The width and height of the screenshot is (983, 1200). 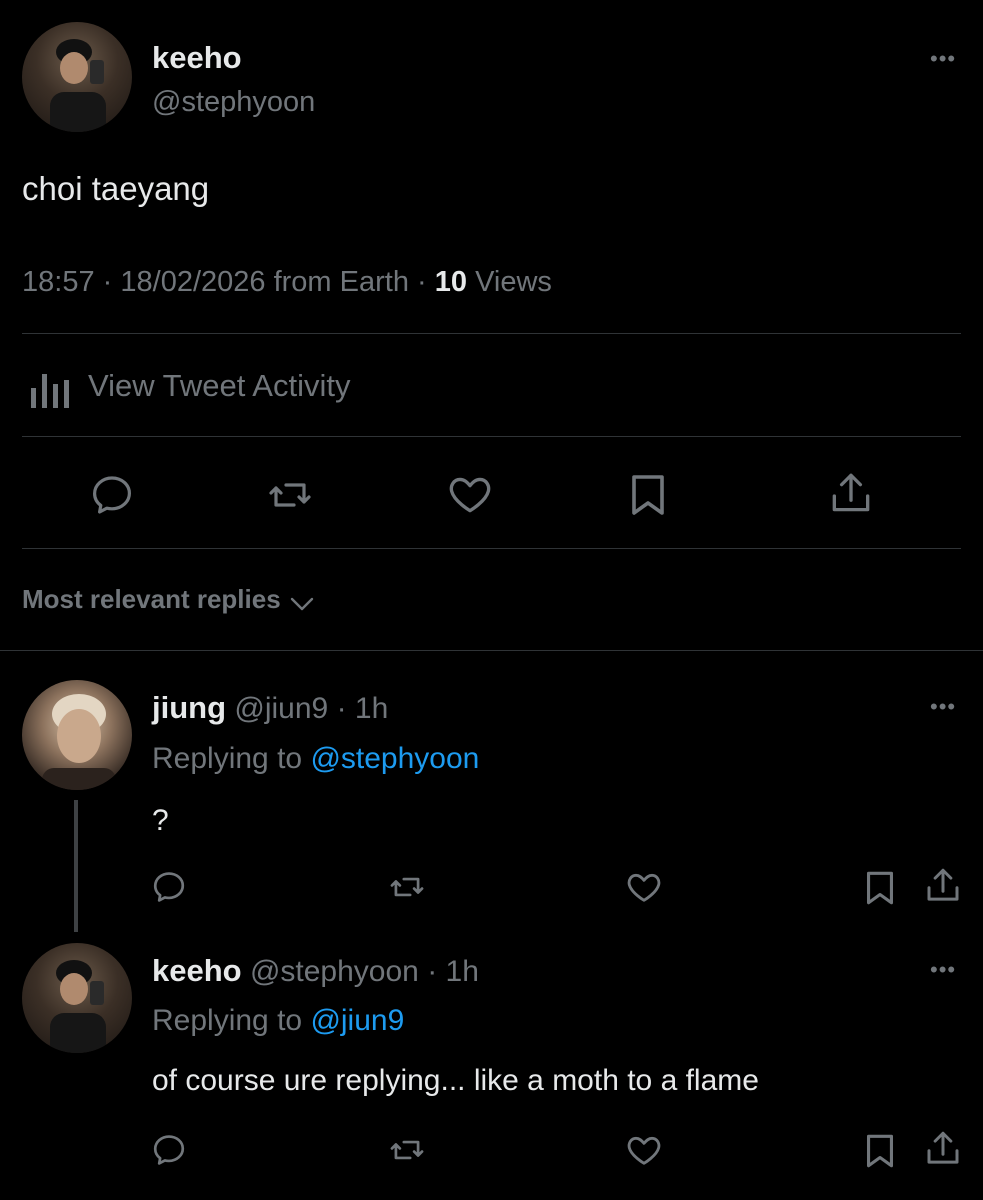 I want to click on reply-author-name: jiung, so click(x=189, y=707).